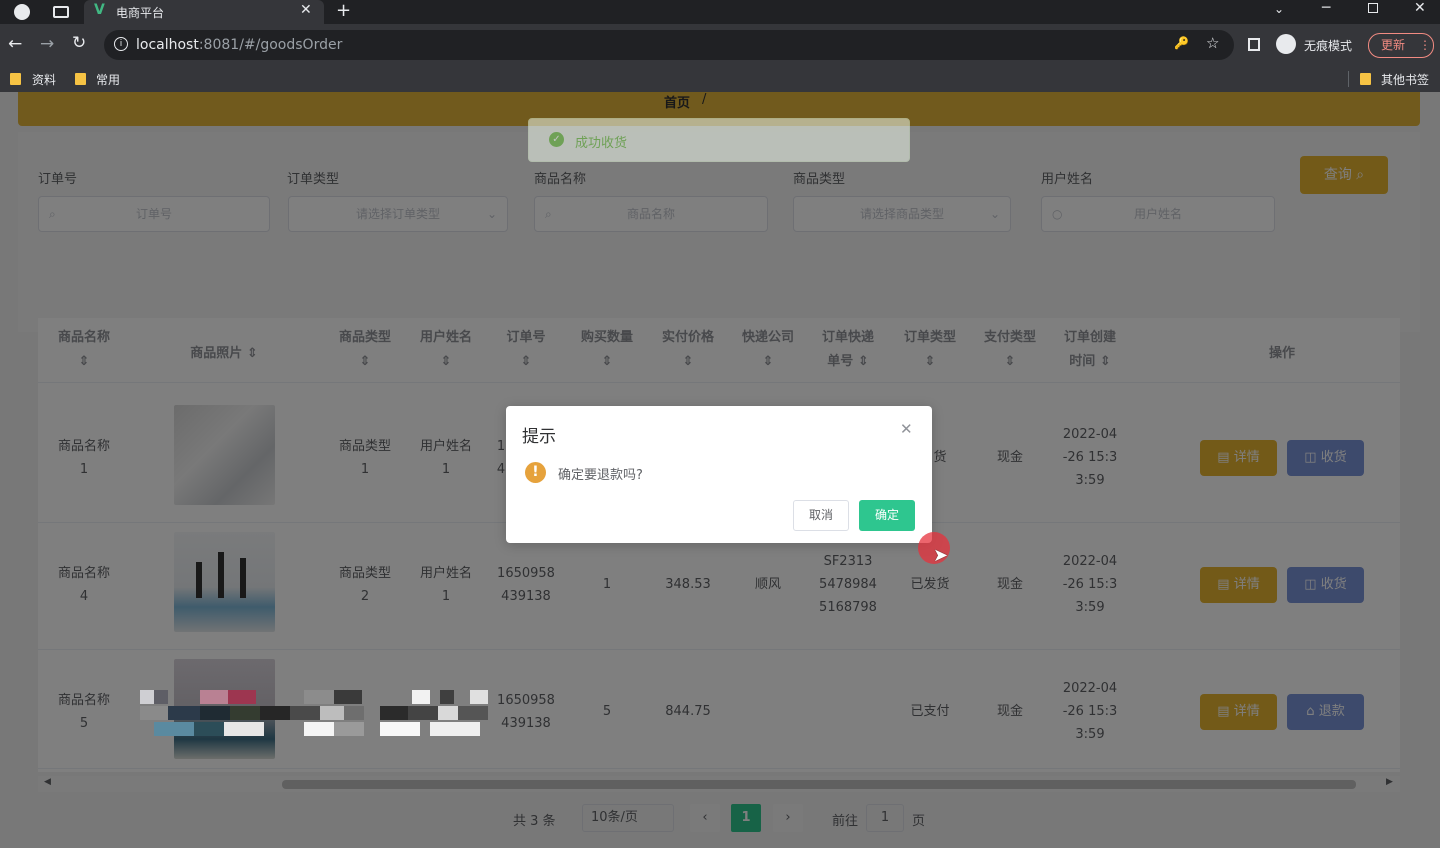  I want to click on update-label: 更新, so click(1393, 45).